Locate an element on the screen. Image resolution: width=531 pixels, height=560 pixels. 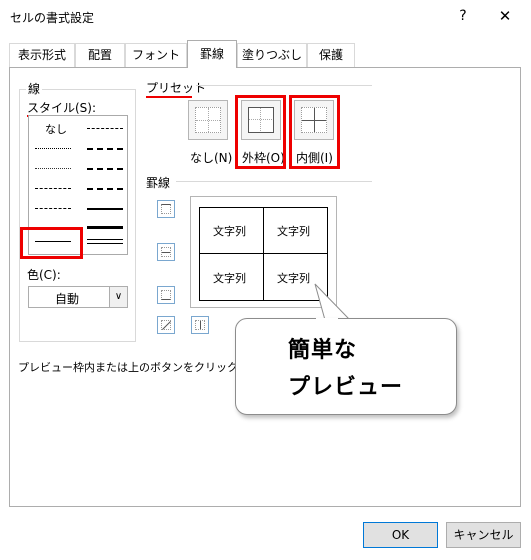
line-style-none: なし is located at coordinates (56, 129).